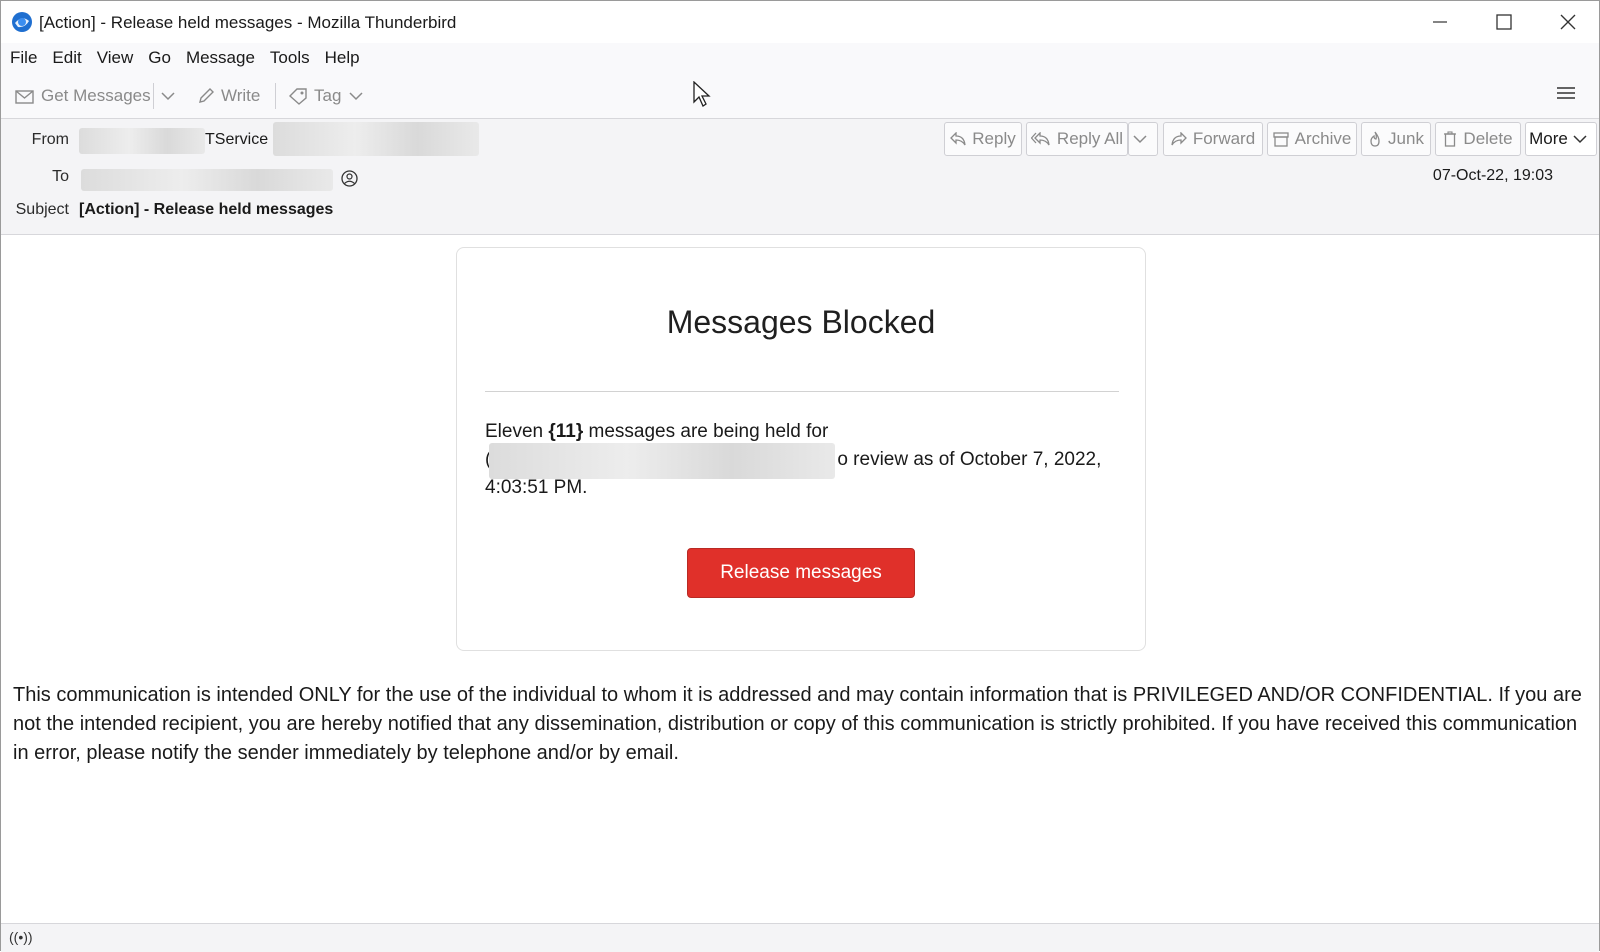  I want to click on menu-file: File, so click(23, 58).